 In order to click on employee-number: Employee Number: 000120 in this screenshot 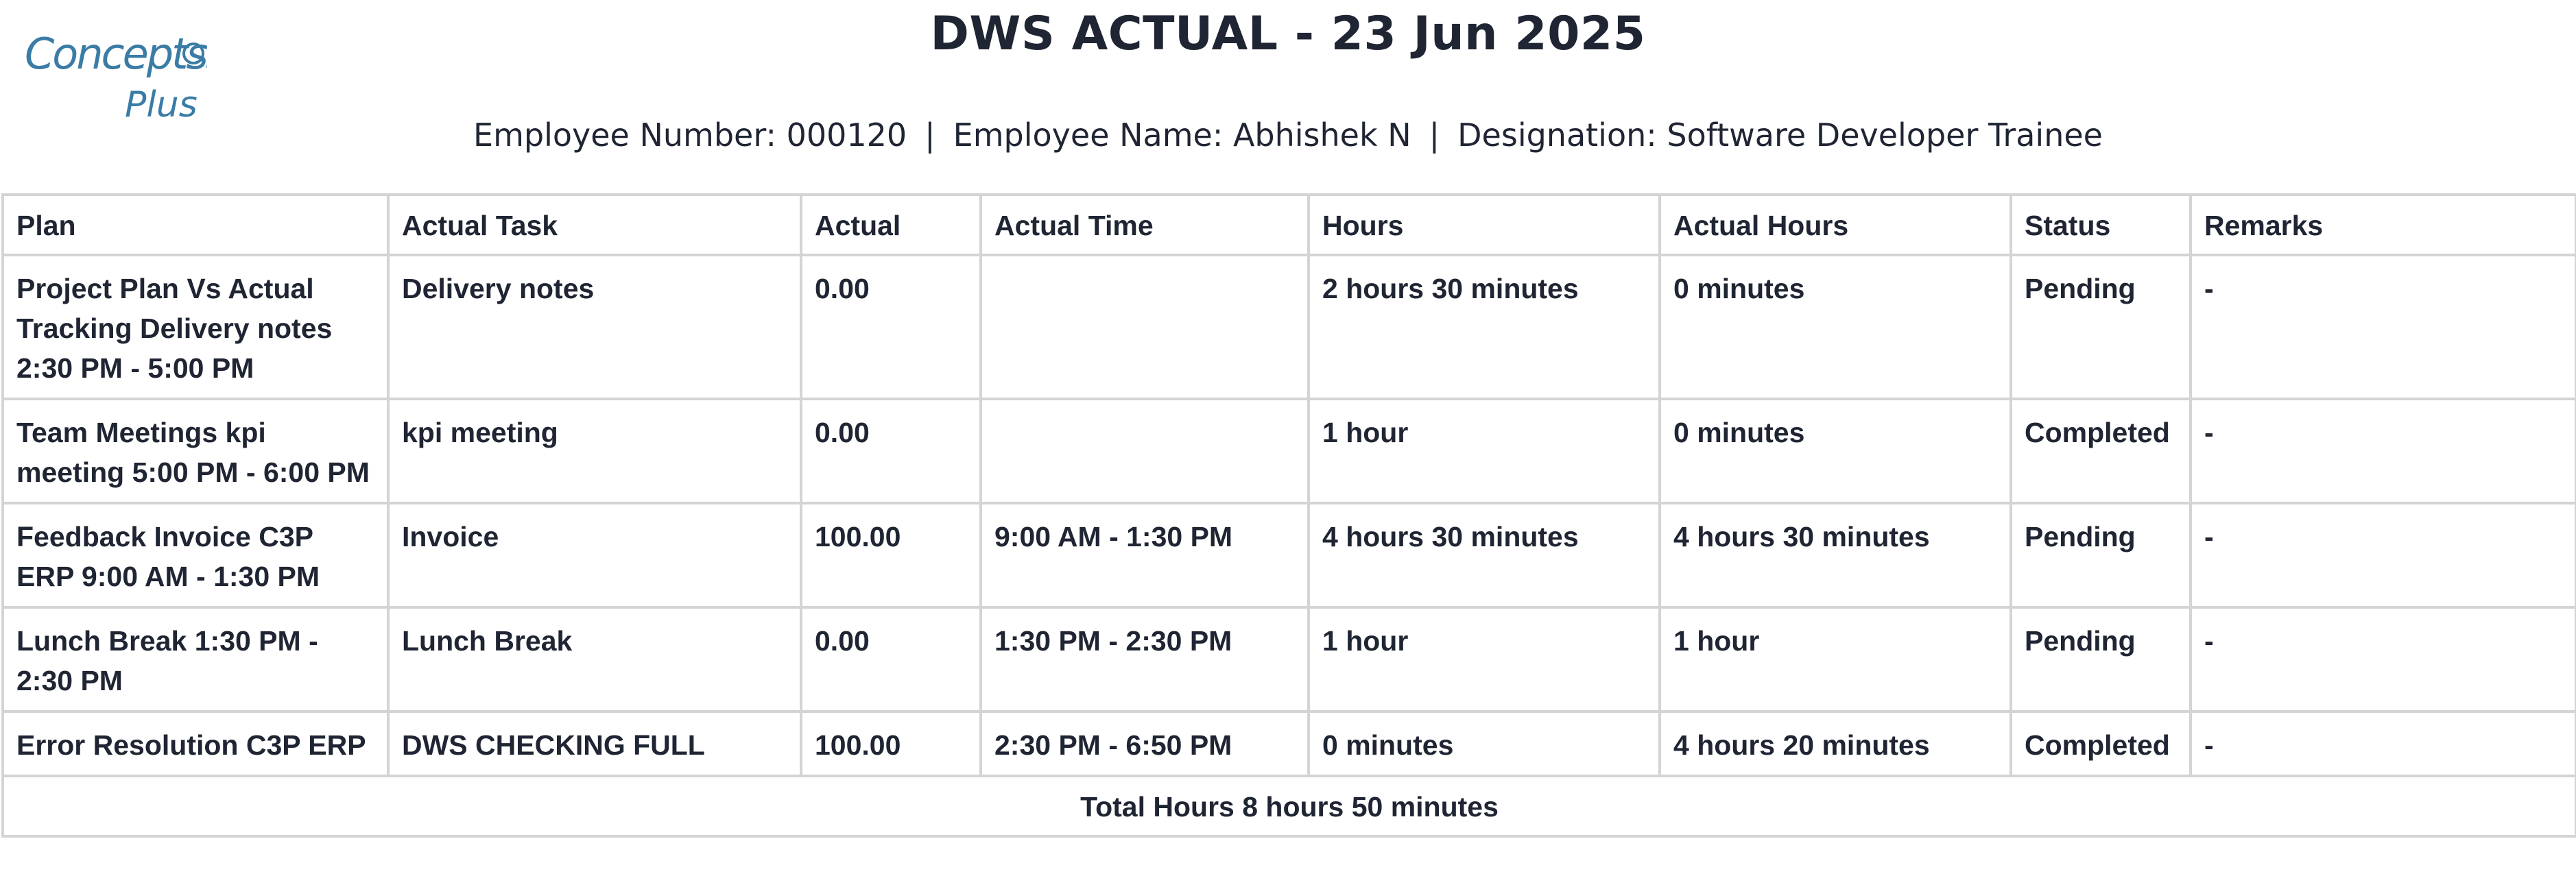, I will do `click(690, 135)`.